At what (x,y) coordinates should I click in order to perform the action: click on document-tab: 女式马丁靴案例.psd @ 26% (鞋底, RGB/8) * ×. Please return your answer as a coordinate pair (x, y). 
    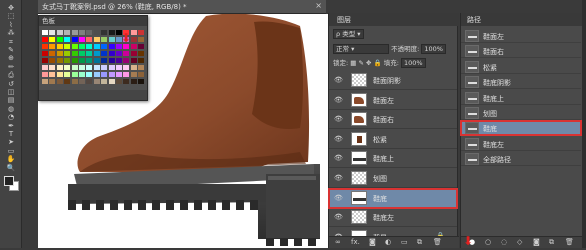
    Looking at the image, I should click on (182, 7).